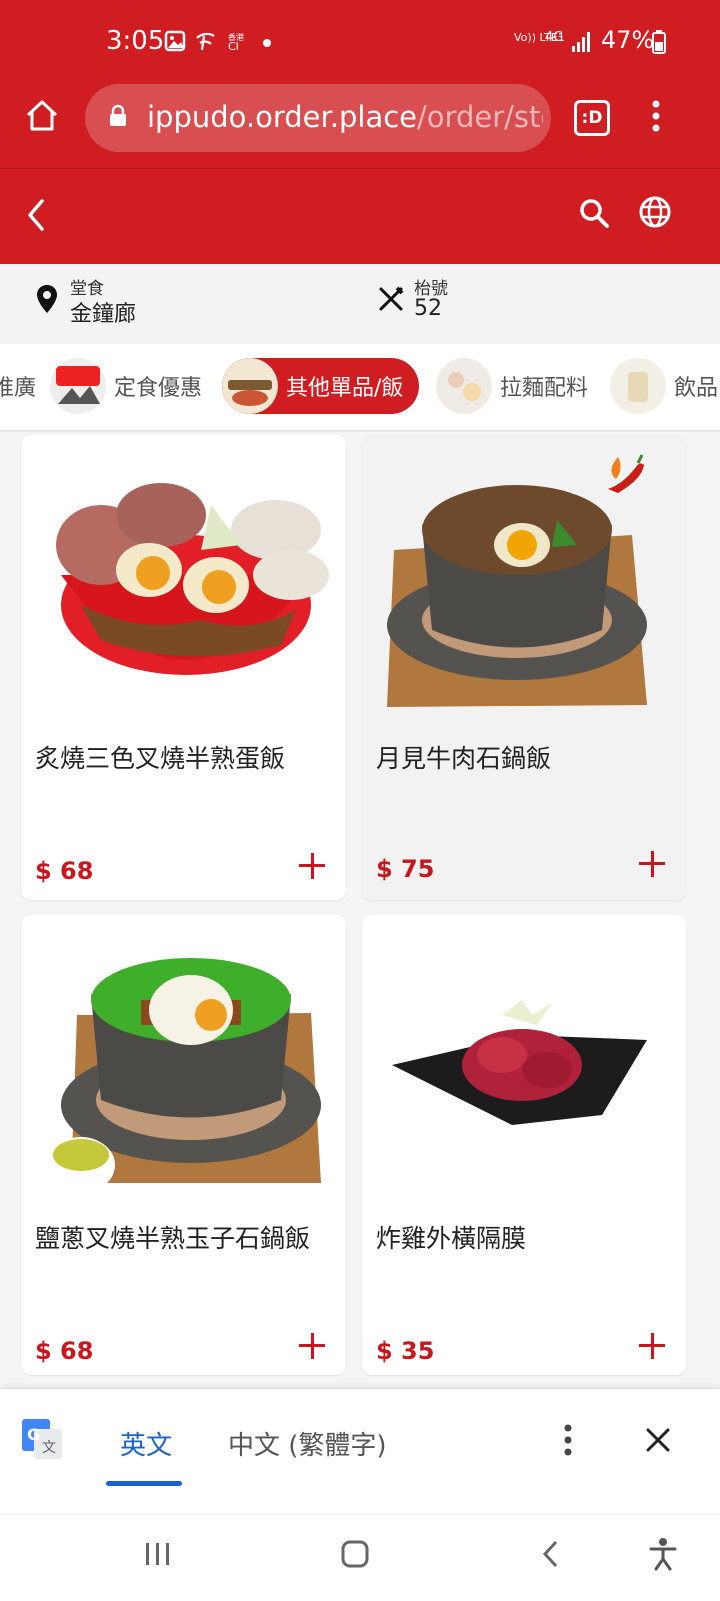 This screenshot has width=720, height=1601. I want to click on network-type: 4G, so click(554, 37).